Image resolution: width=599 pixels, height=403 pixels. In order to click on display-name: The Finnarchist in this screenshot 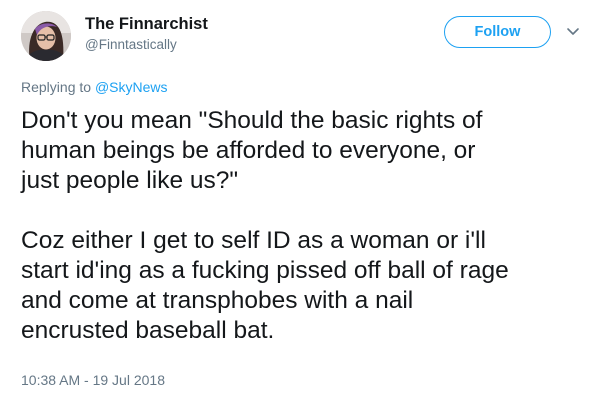, I will do `click(146, 24)`.